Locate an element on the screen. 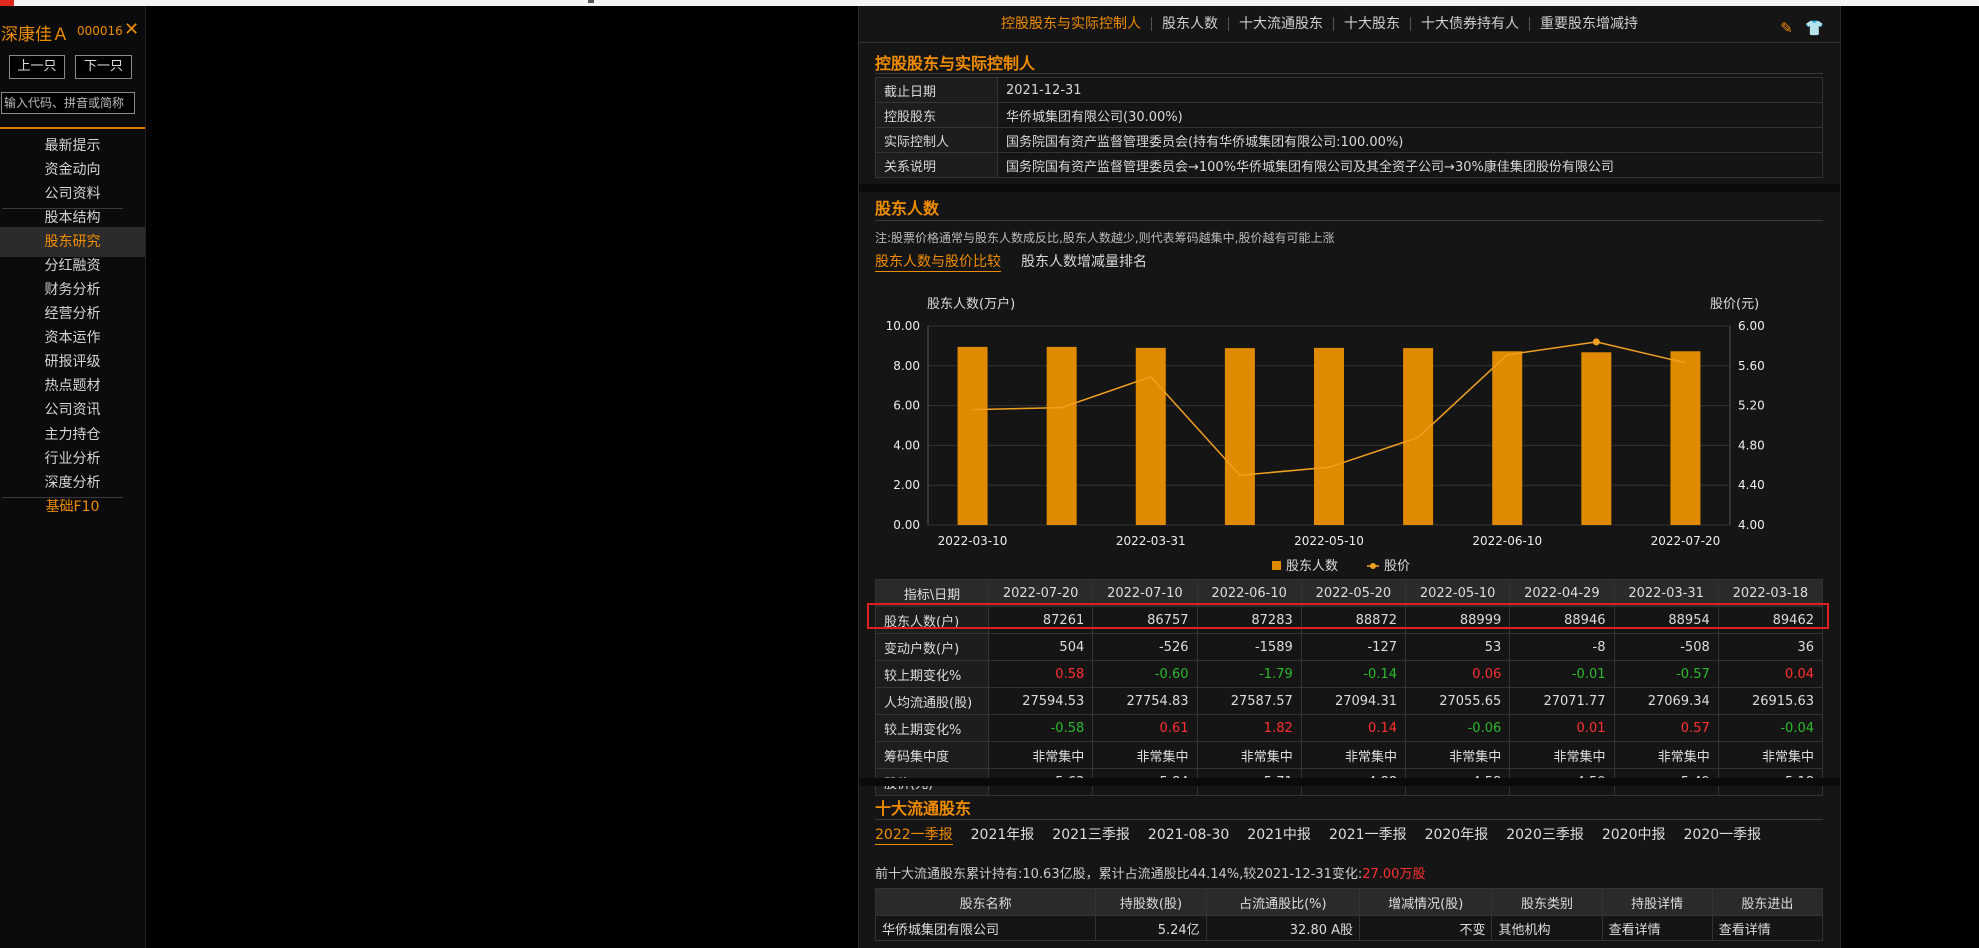  table-cell: -526 is located at coordinates (1145, 647).